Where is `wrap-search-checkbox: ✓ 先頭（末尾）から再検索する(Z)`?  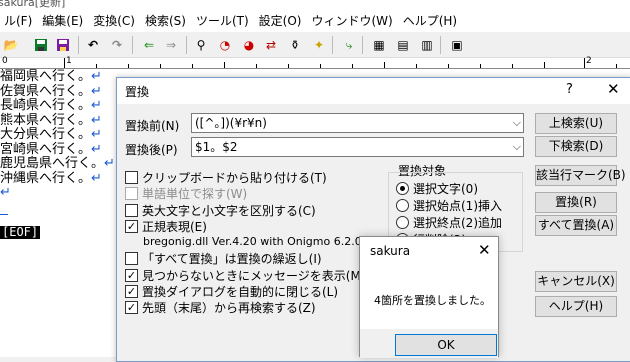
wrap-search-checkbox: ✓ 先頭（末尾）から再検索する(Z) is located at coordinates (220, 307).